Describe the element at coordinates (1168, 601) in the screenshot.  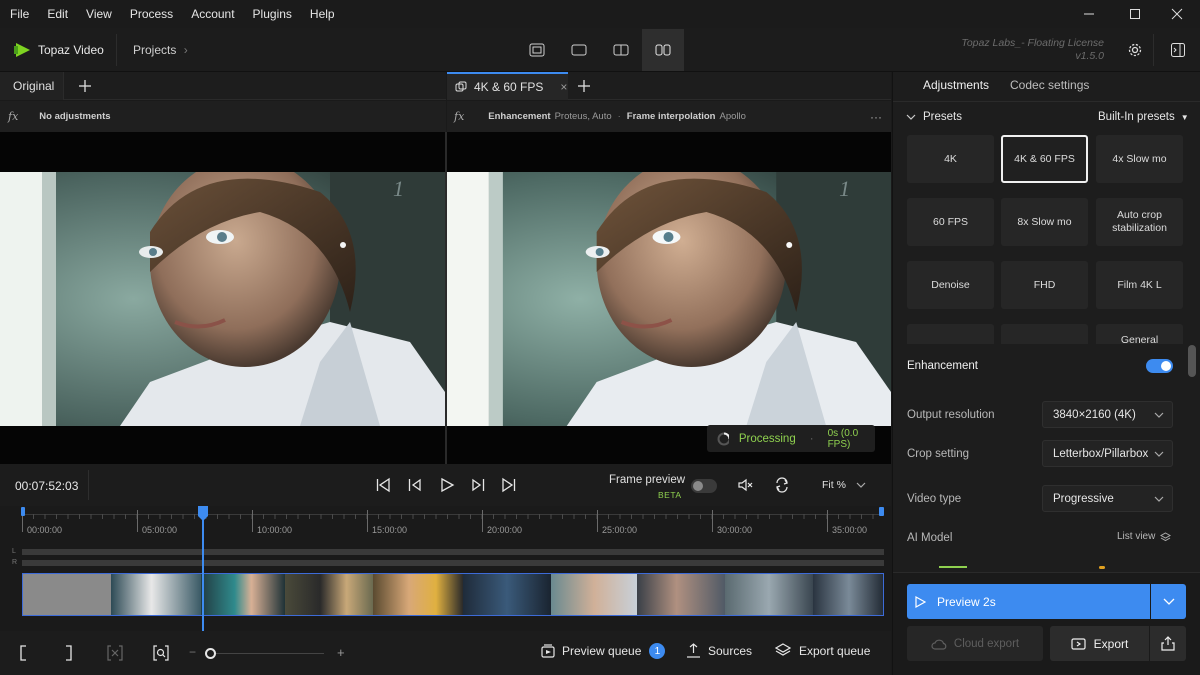
I see `preview-options-button` at that location.